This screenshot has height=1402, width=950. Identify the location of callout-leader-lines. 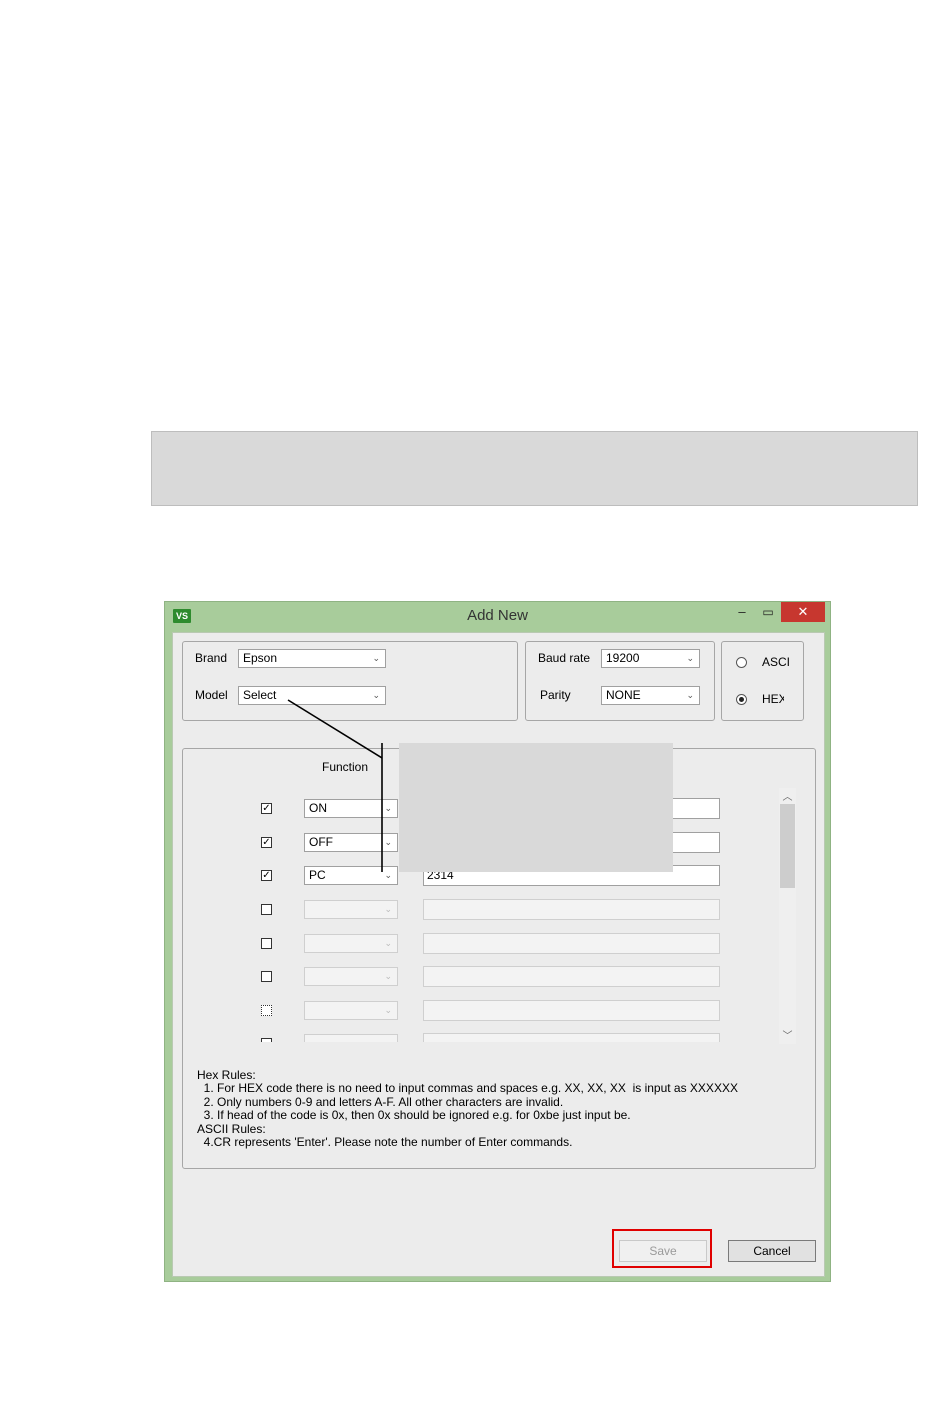
(335, 785).